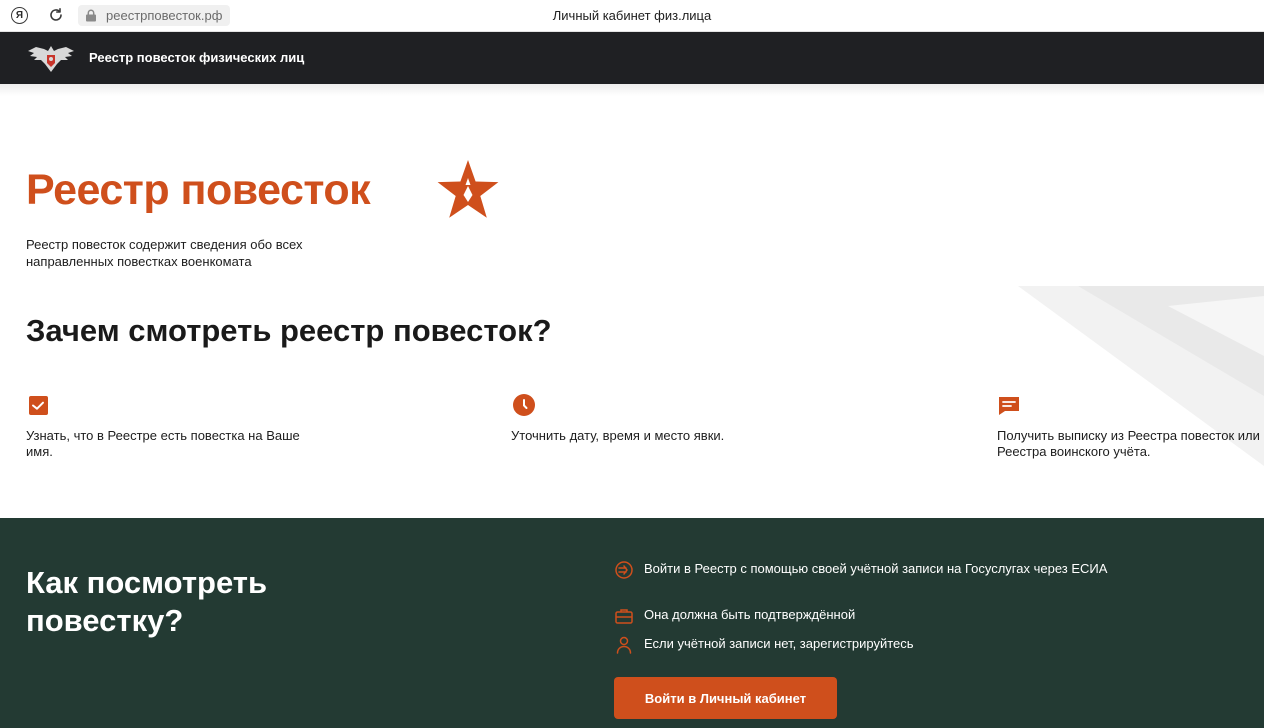 The image size is (1264, 728). Describe the element at coordinates (632, 90) in the screenshot. I see `header-shadow` at that location.